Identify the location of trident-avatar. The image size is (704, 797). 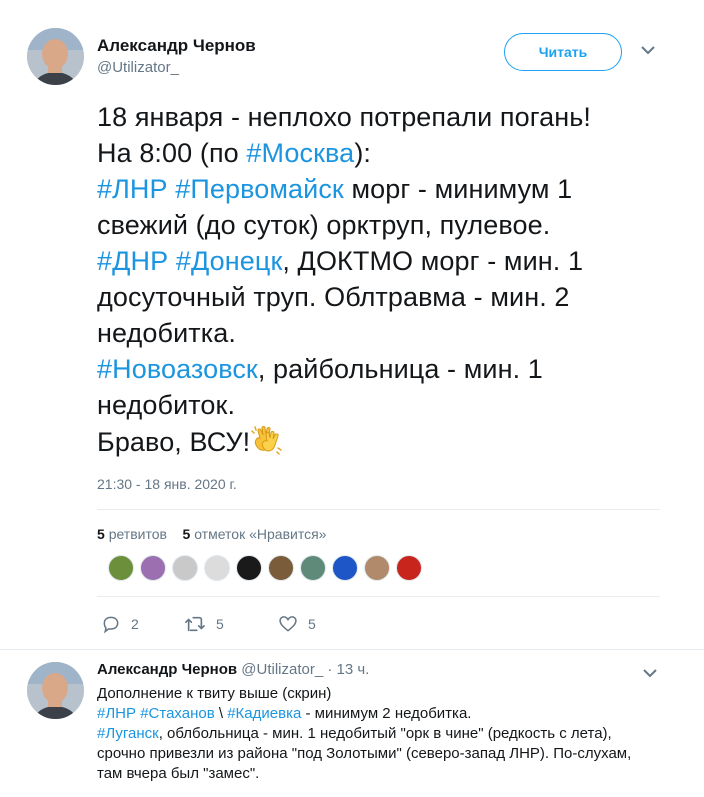
(345, 568).